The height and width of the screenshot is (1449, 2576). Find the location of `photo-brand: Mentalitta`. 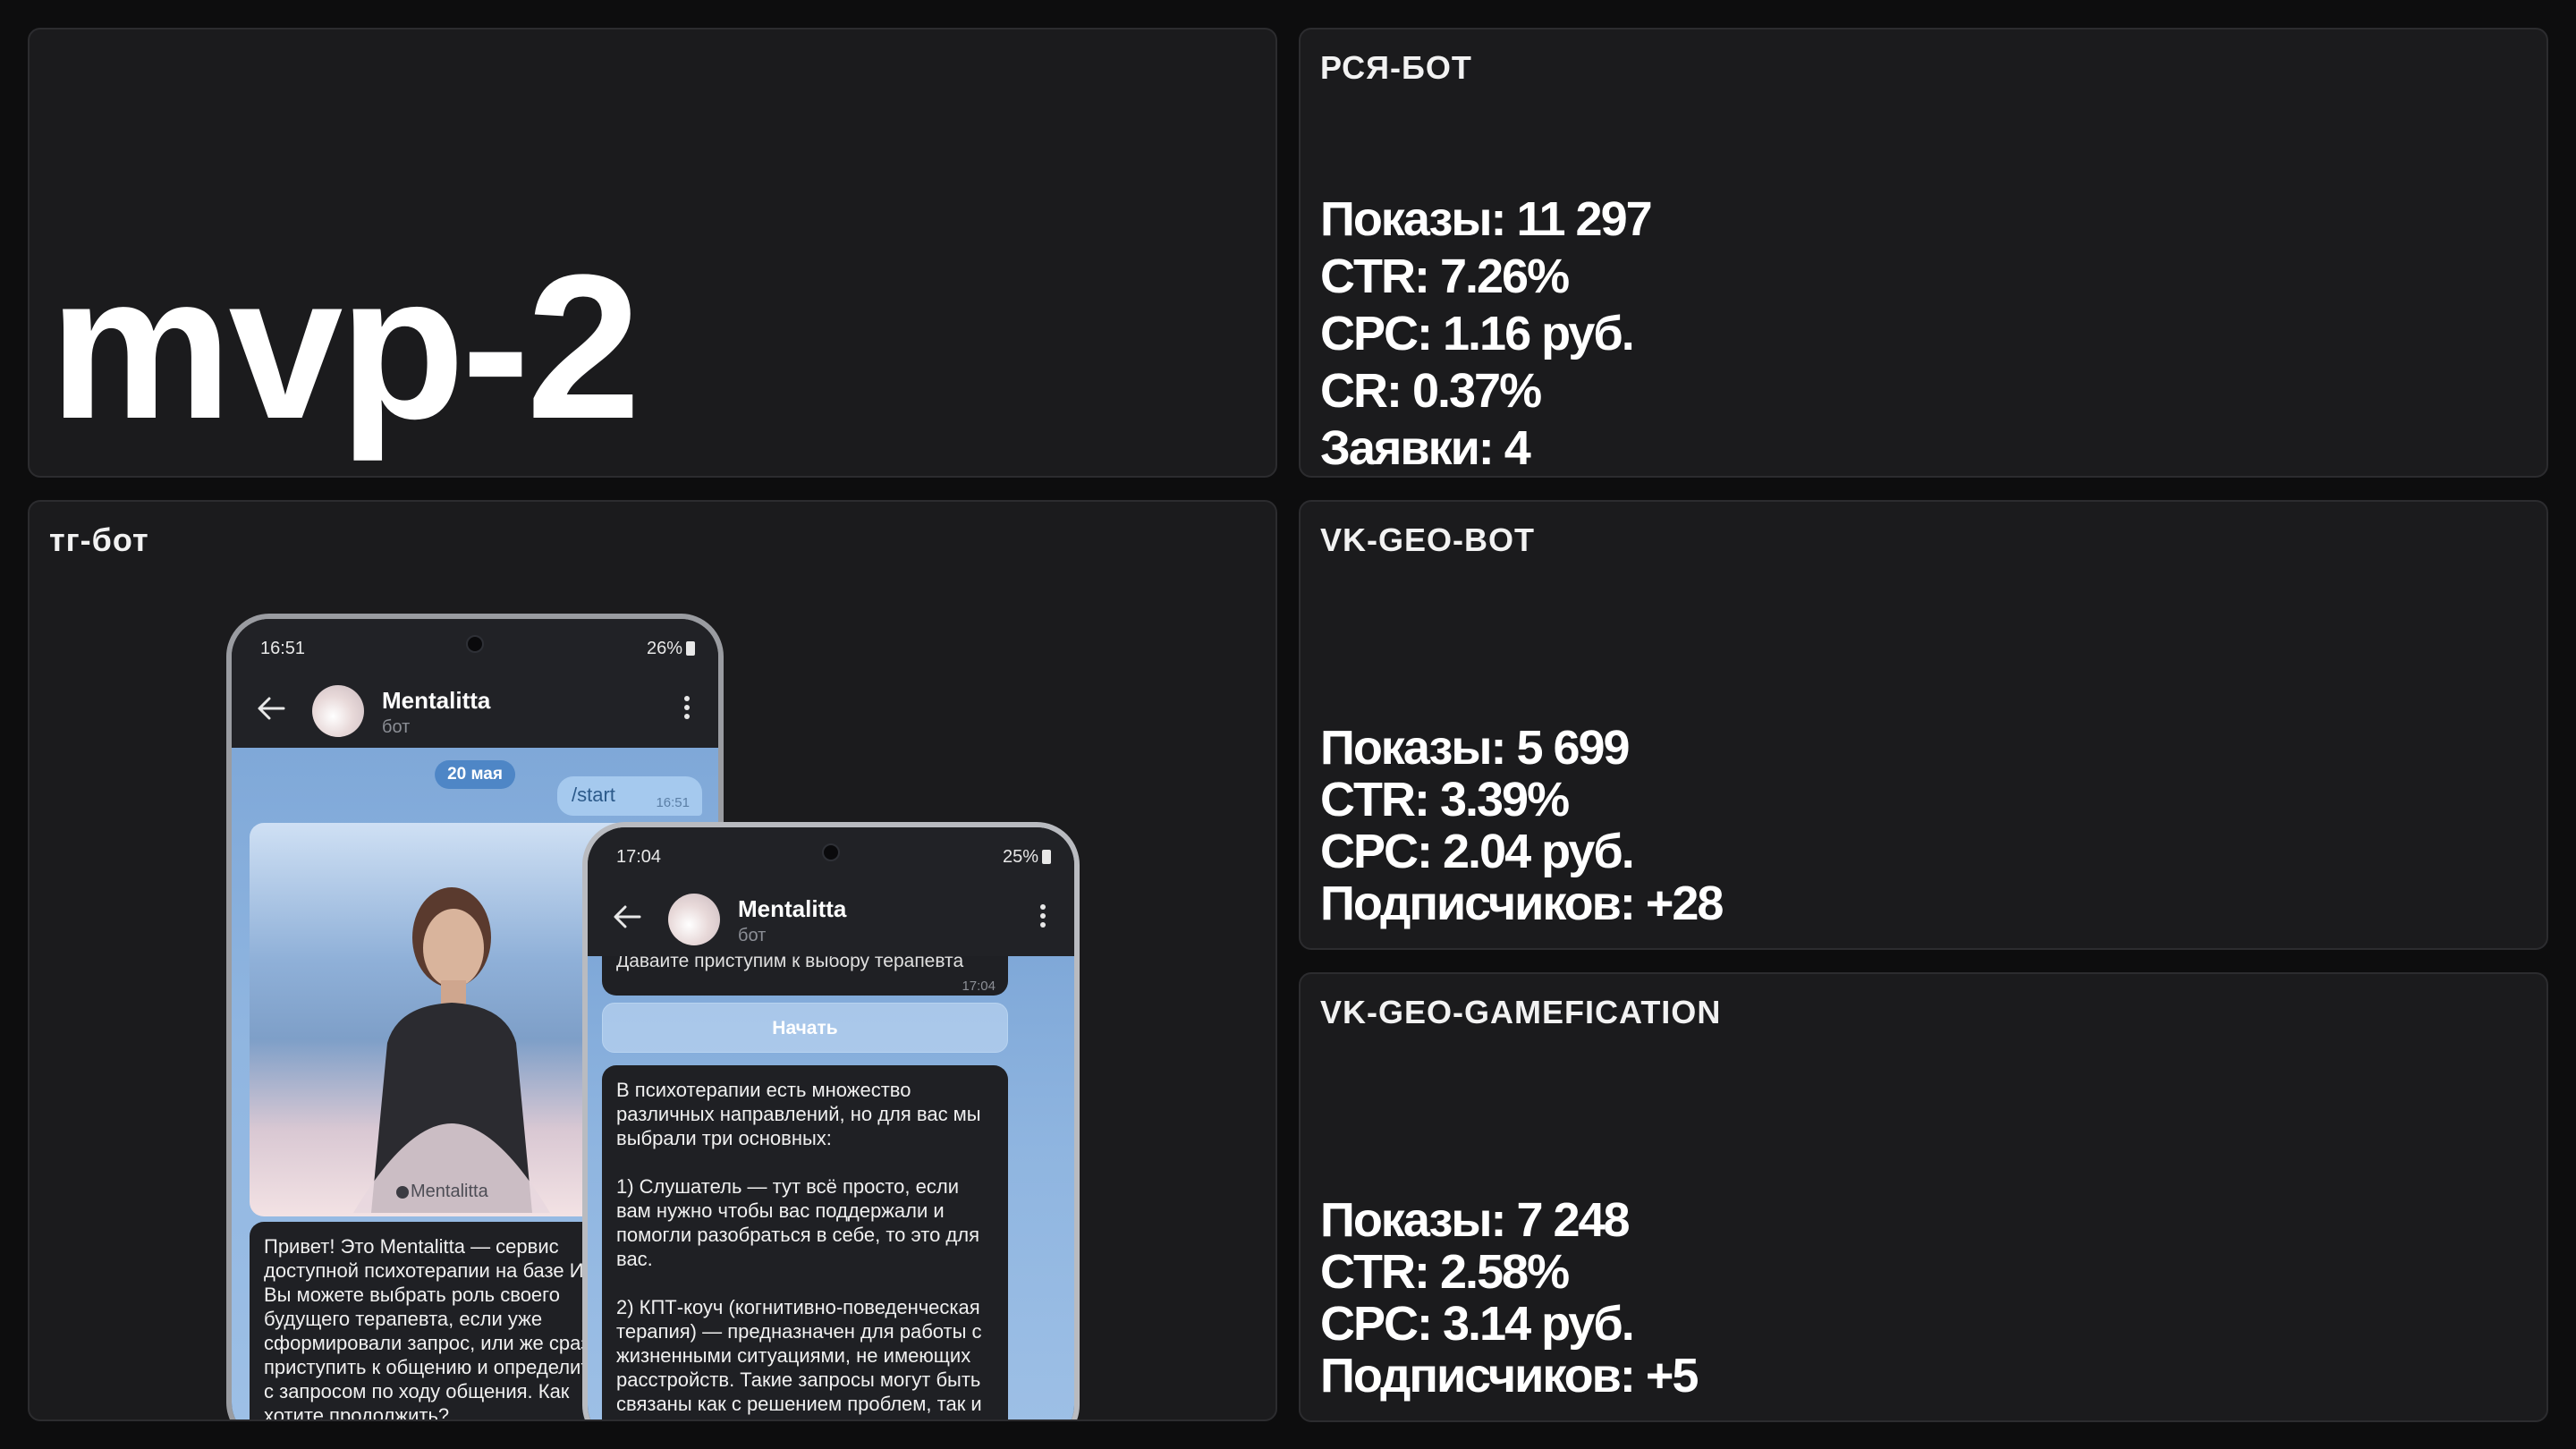

photo-brand: Mentalitta is located at coordinates (442, 1192).